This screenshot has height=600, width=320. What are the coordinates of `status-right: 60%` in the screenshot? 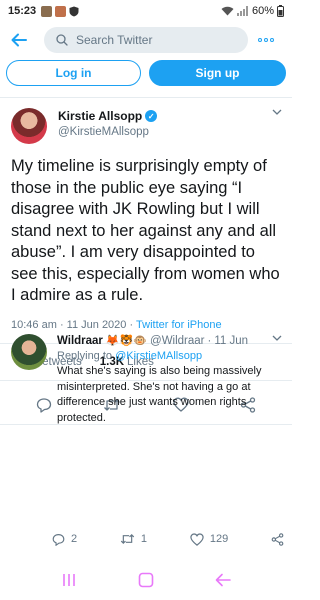 It's located at (252, 11).